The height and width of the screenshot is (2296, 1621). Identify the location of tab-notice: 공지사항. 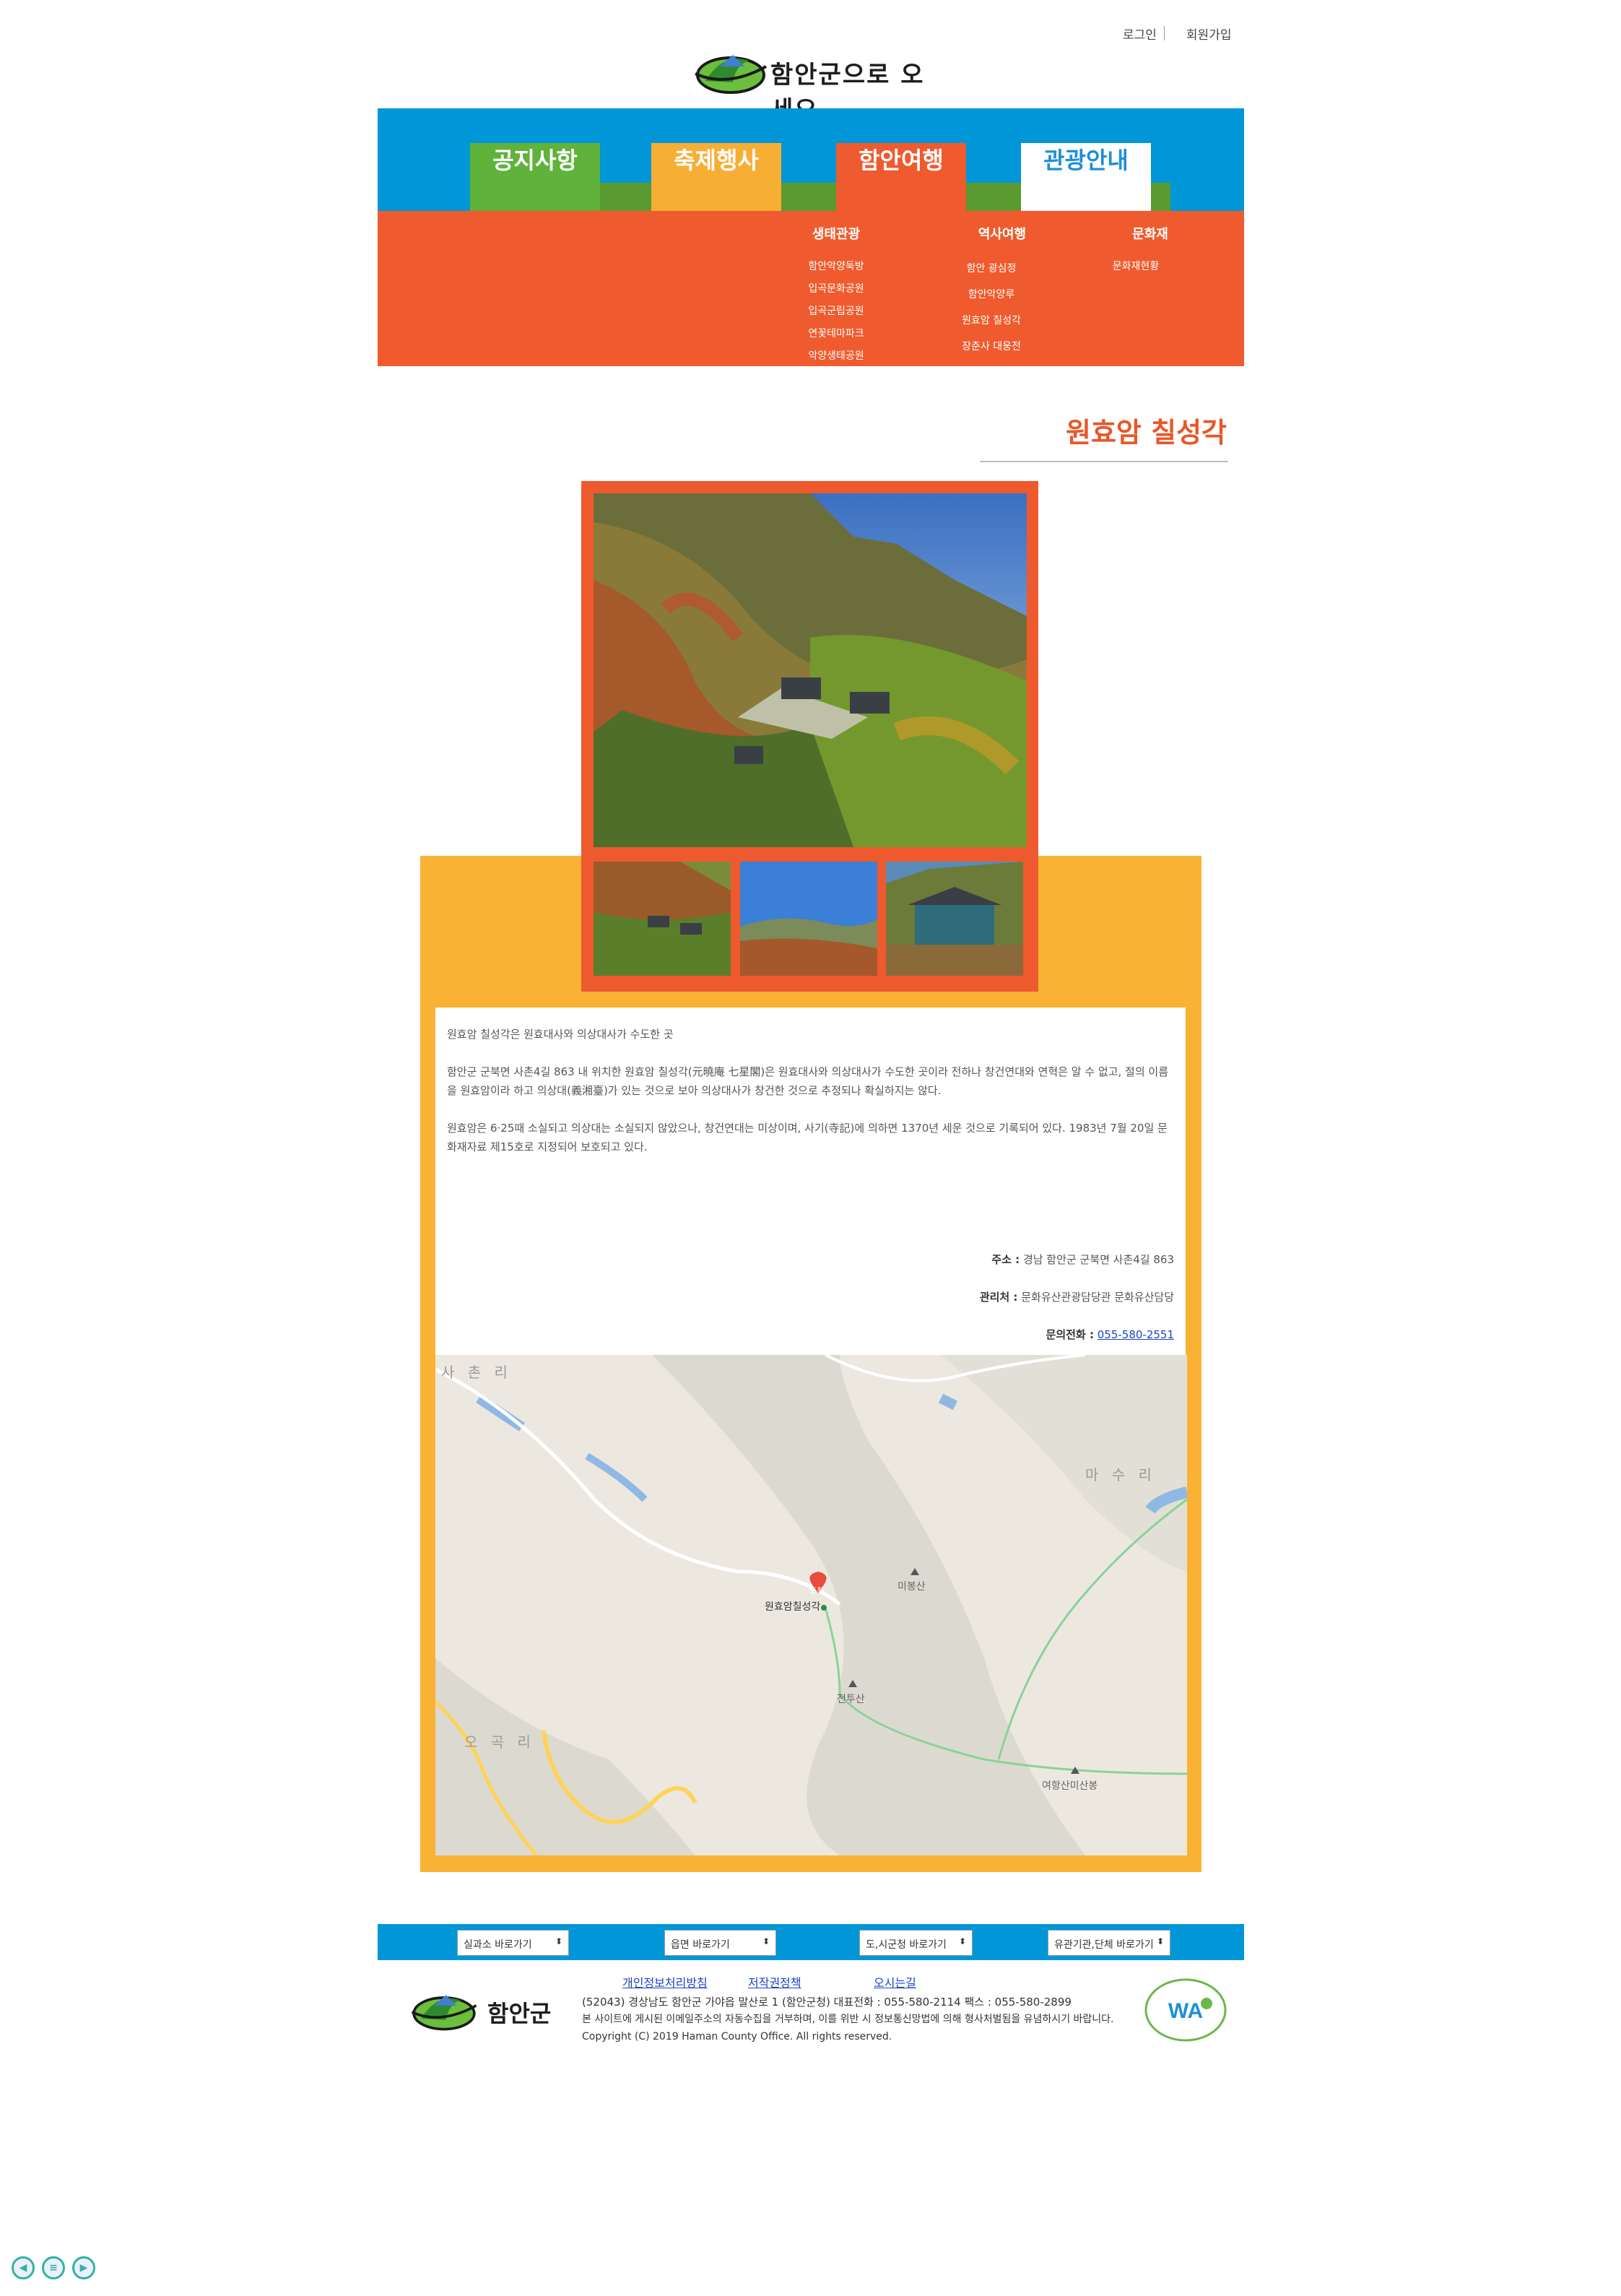
(535, 177).